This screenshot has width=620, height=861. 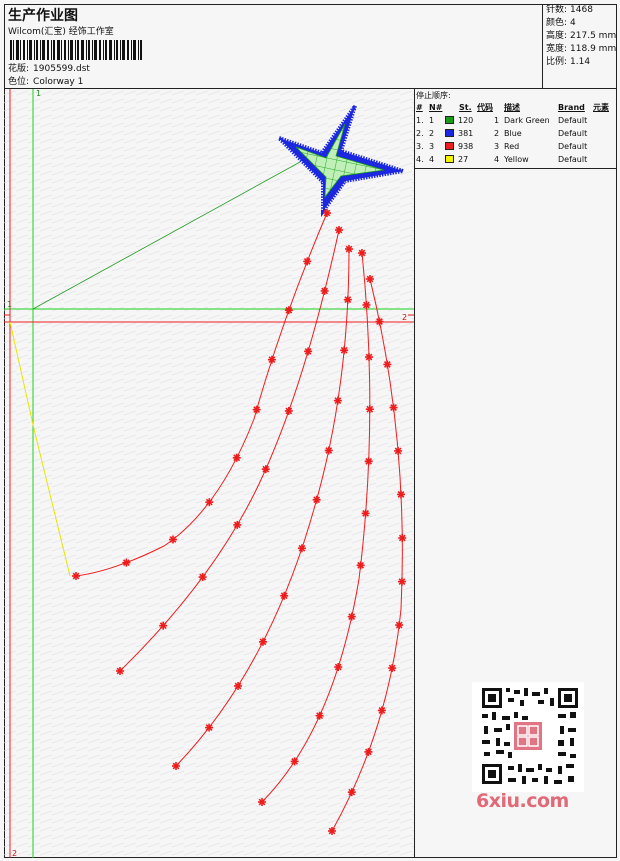 I want to click on stat-colors: 颜色: 4, so click(x=561, y=23).